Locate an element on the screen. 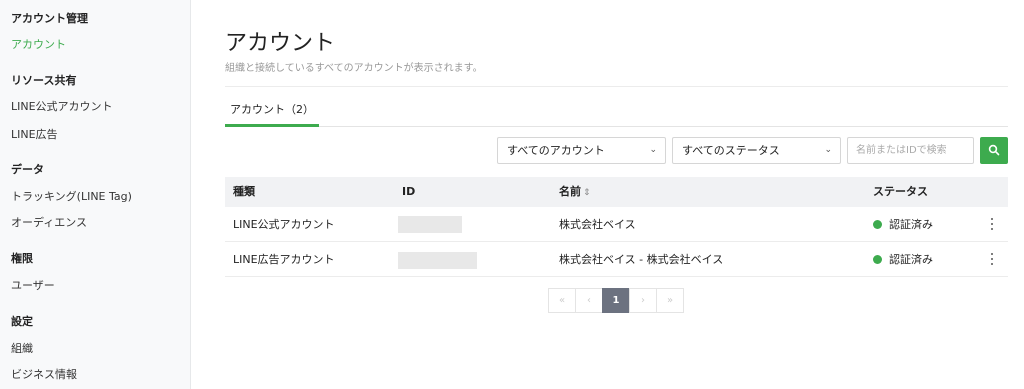  cell-name: 株式会社ベイス is located at coordinates (597, 224).